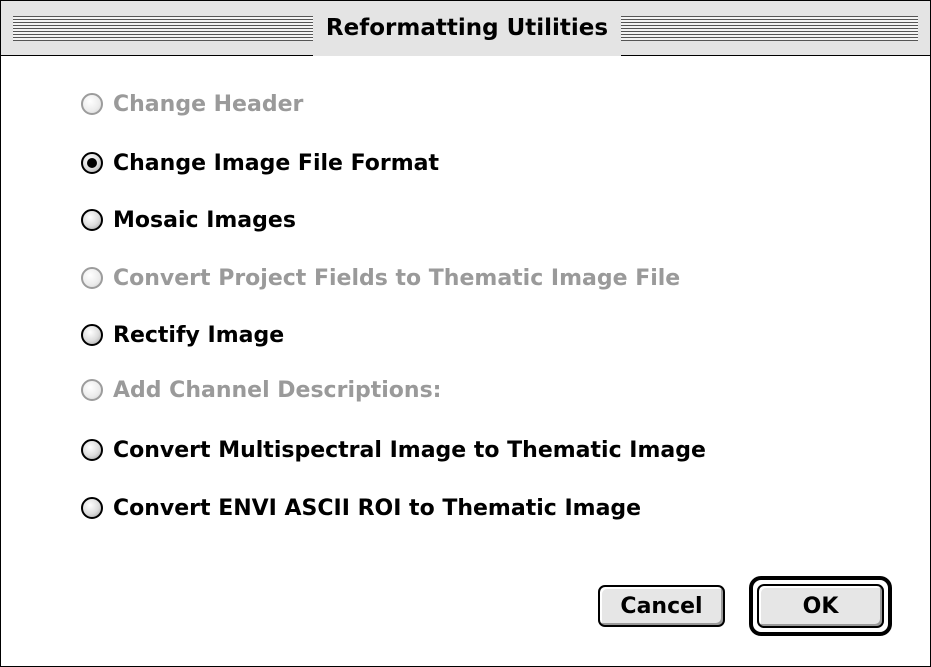 Image resolution: width=931 pixels, height=667 pixels. What do you see at coordinates (276, 163) in the screenshot?
I see `option-label: Change Image File Format` at bounding box center [276, 163].